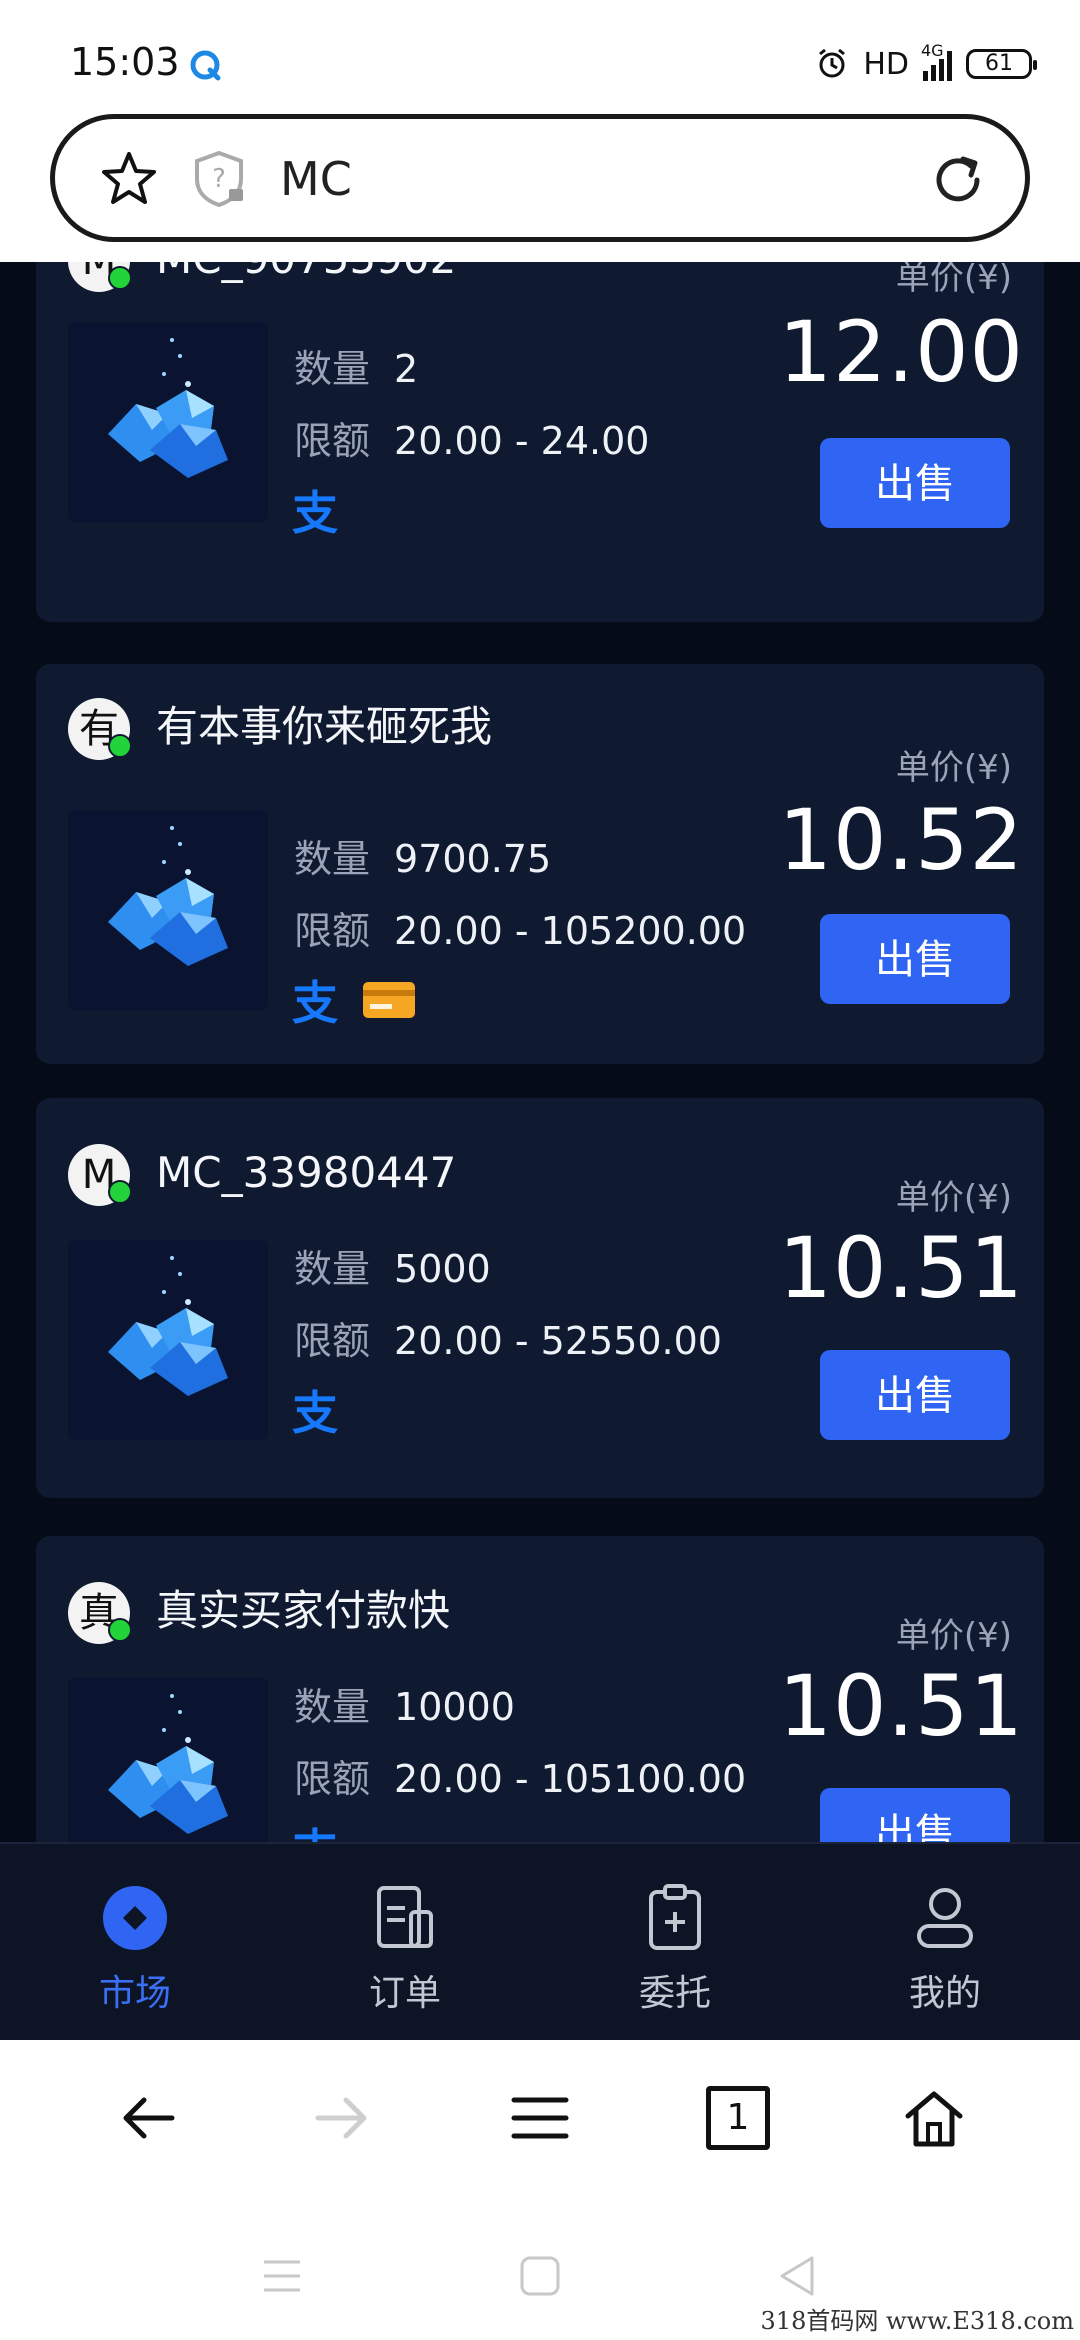 This screenshot has height=2340, width=1080. What do you see at coordinates (917, 2321) in the screenshot?
I see `watermark: 318首码网 www.E318.com` at bounding box center [917, 2321].